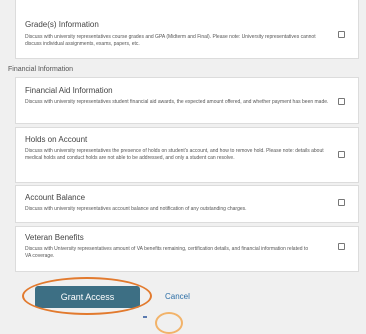 The height and width of the screenshot is (334, 366). What do you see at coordinates (56, 139) in the screenshot?
I see `permission-title: Holds on Account` at bounding box center [56, 139].